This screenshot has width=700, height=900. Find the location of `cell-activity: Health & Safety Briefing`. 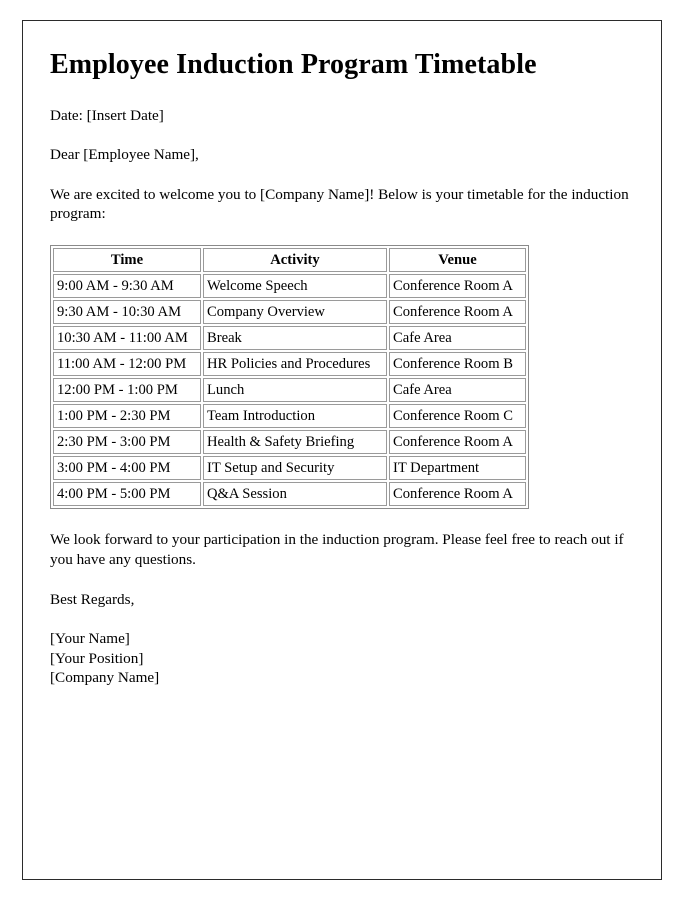

cell-activity: Health & Safety Briefing is located at coordinates (295, 442).